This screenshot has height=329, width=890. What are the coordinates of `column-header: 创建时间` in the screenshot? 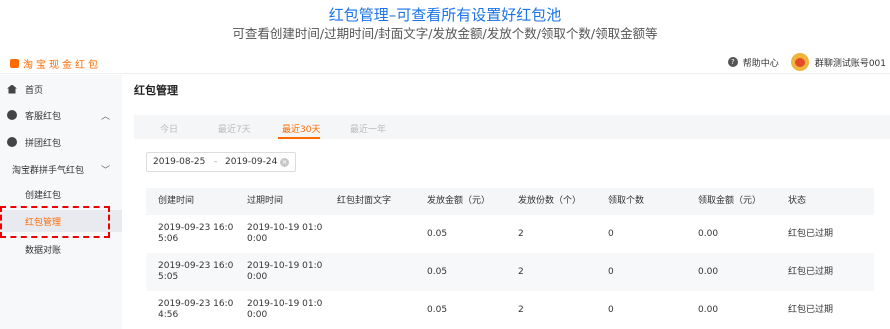 It's located at (176, 201).